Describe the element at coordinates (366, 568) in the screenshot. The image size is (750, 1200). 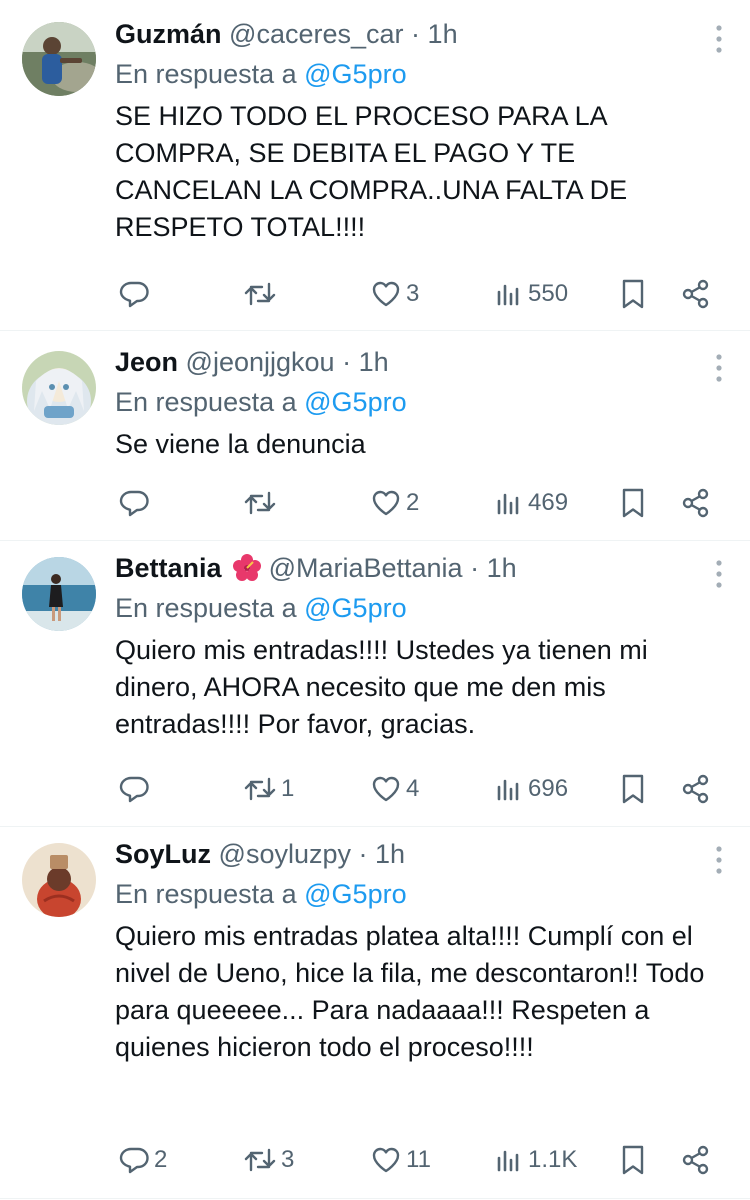
I see `user-handle: @MariaBettania` at that location.